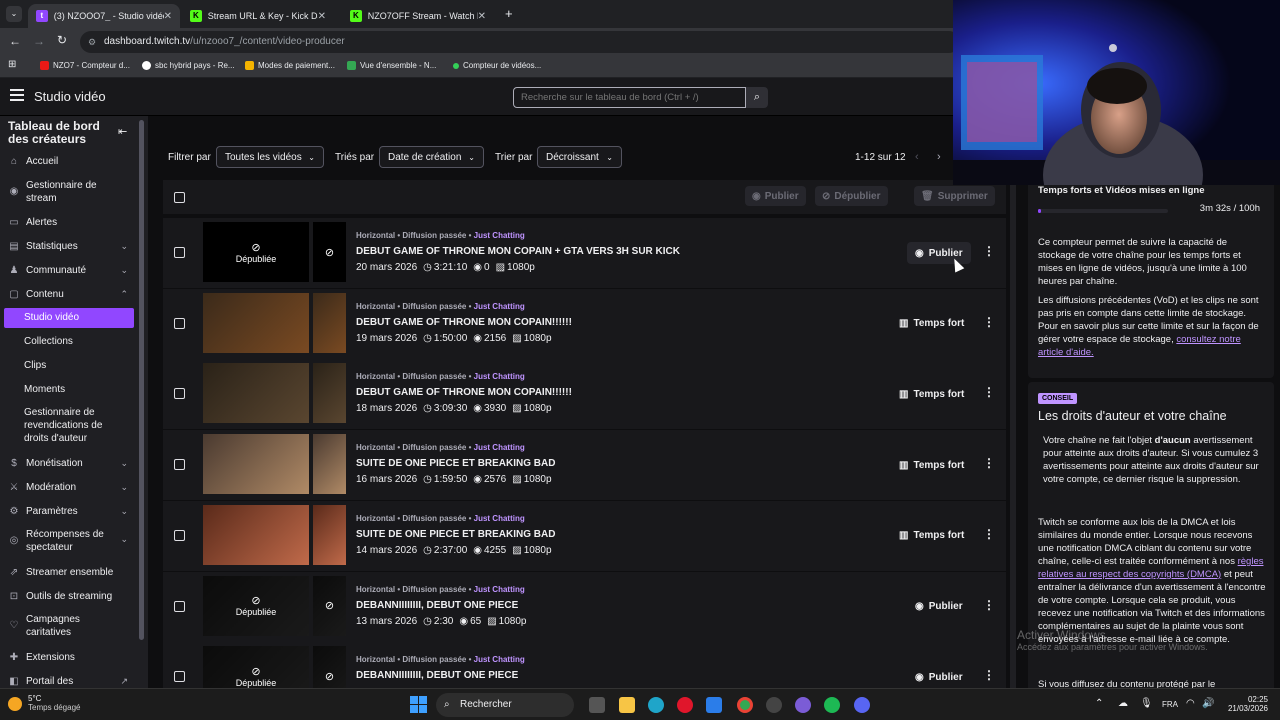 The height and width of the screenshot is (720, 1280). I want to click on bulk-publish-button: ◉ Publier, so click(775, 196).